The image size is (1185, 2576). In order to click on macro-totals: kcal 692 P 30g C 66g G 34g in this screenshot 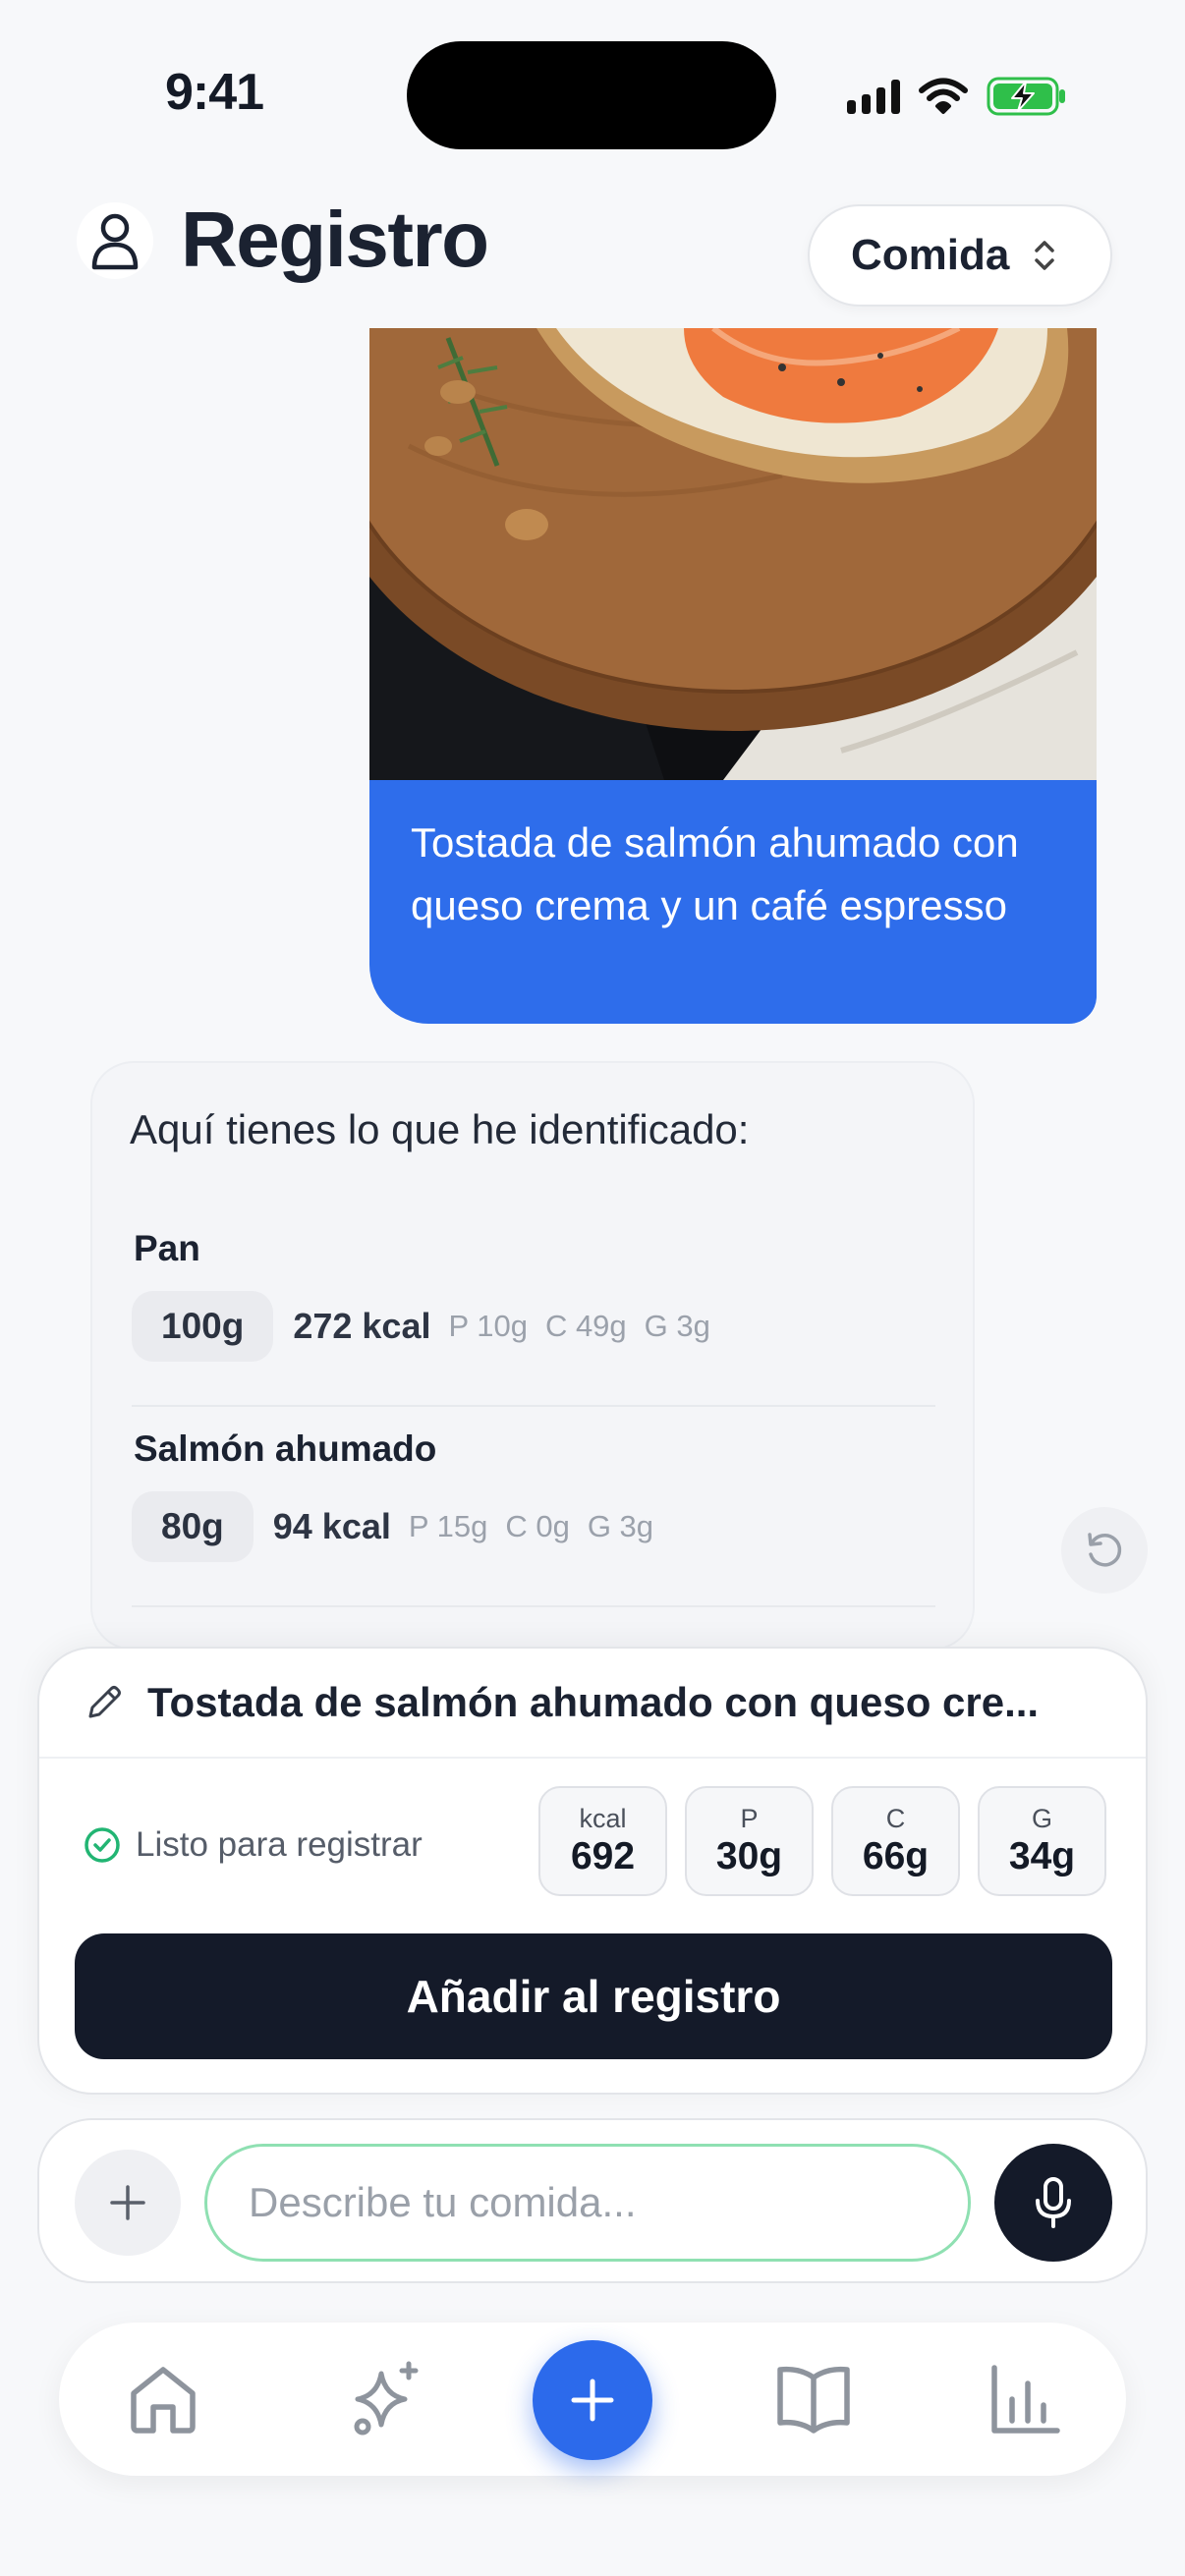, I will do `click(822, 1841)`.